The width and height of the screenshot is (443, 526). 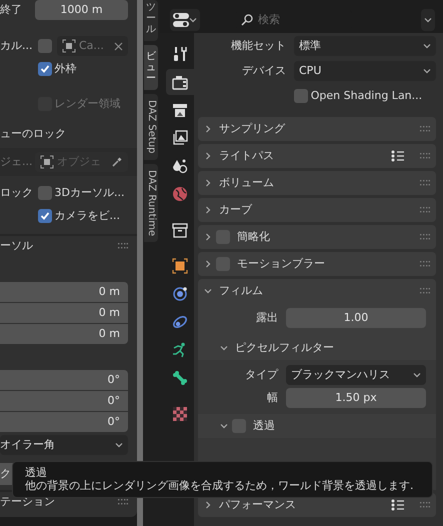 I want to click on running-figure-icon, so click(x=180, y=350).